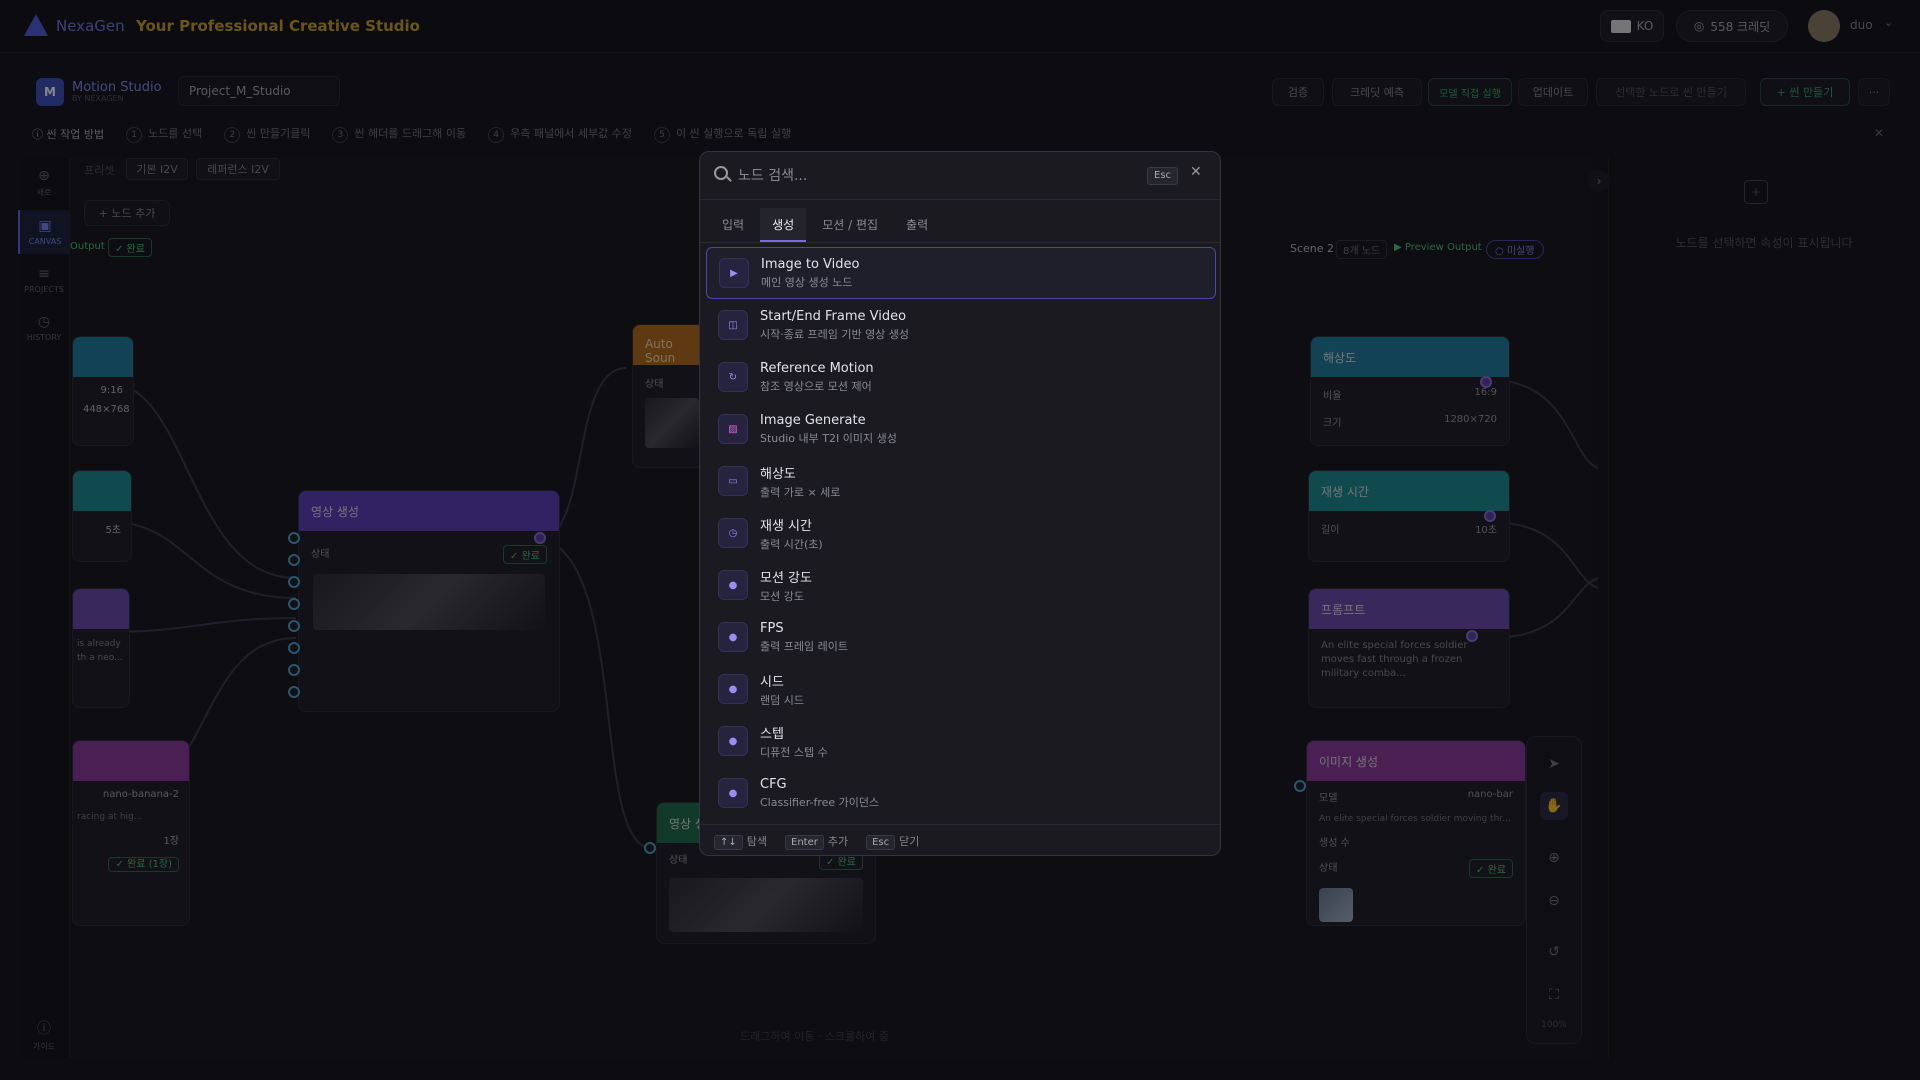  I want to click on item-title: Image Generate, so click(813, 420).